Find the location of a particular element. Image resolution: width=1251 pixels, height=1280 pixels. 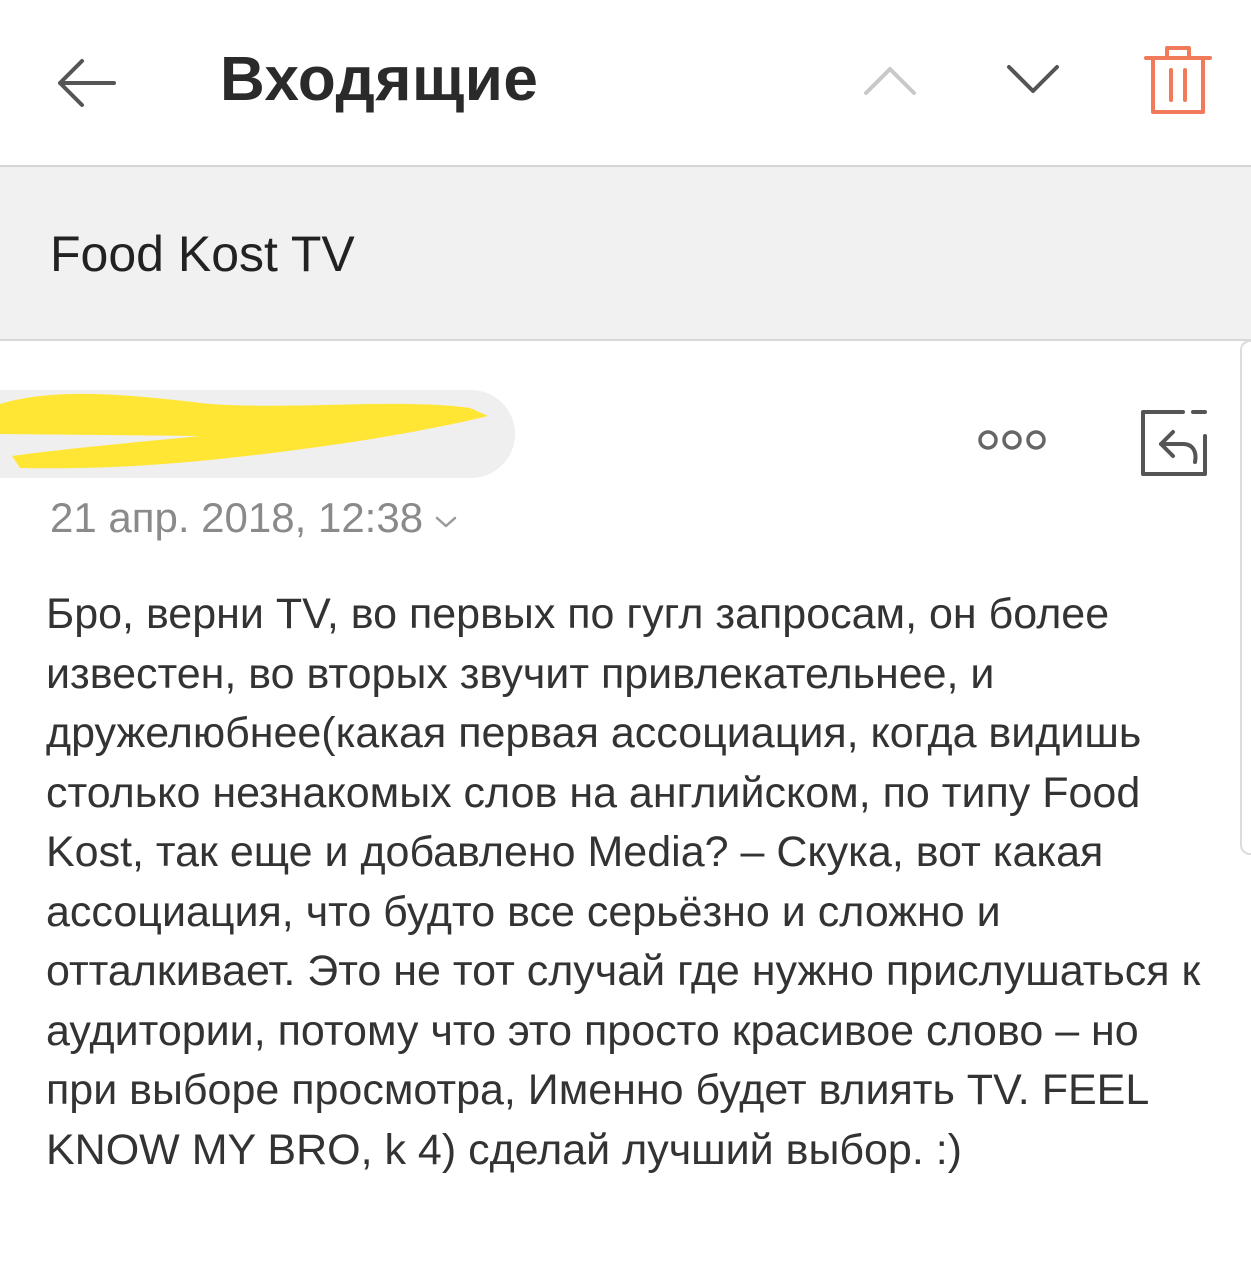

message-subject: Food Kost TV is located at coordinates (202, 254).